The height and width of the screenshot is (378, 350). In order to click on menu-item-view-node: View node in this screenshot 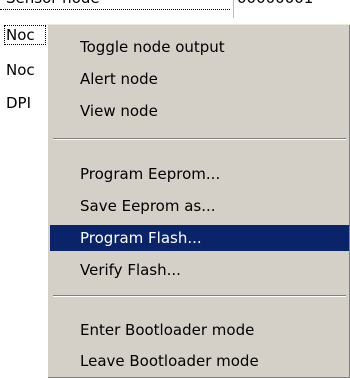, I will do `click(199, 111)`.